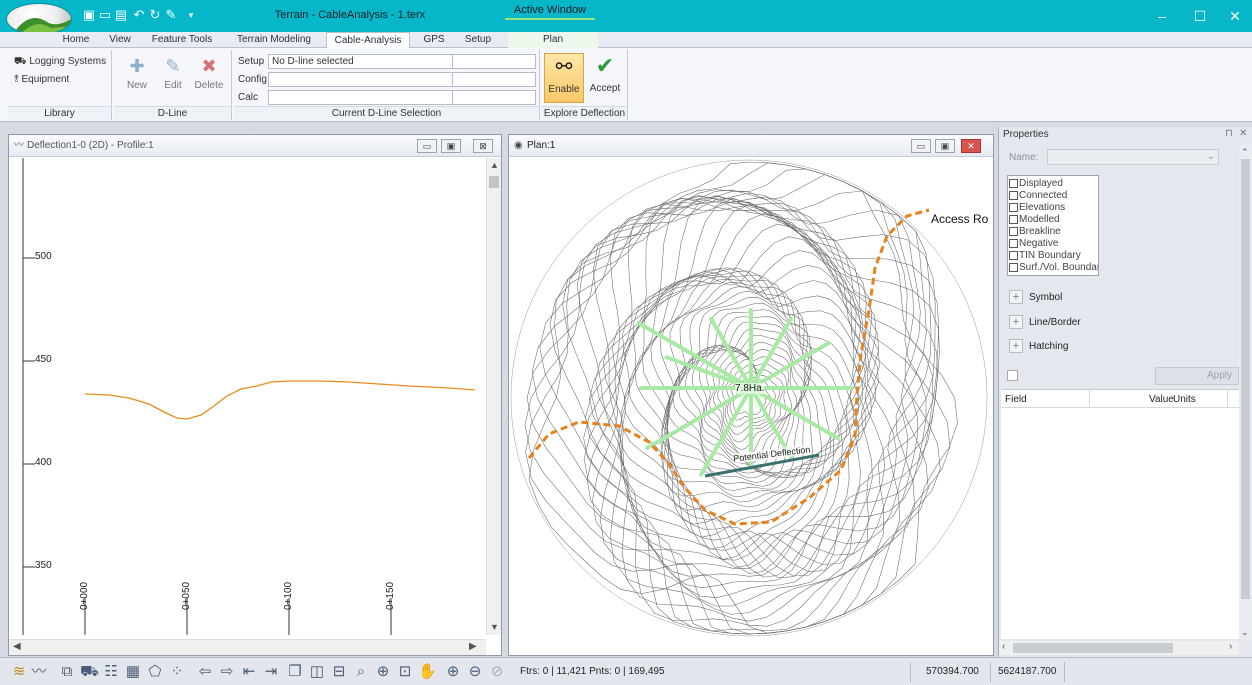  I want to click on scroll-up-icon: ⌃, so click(1245, 152).